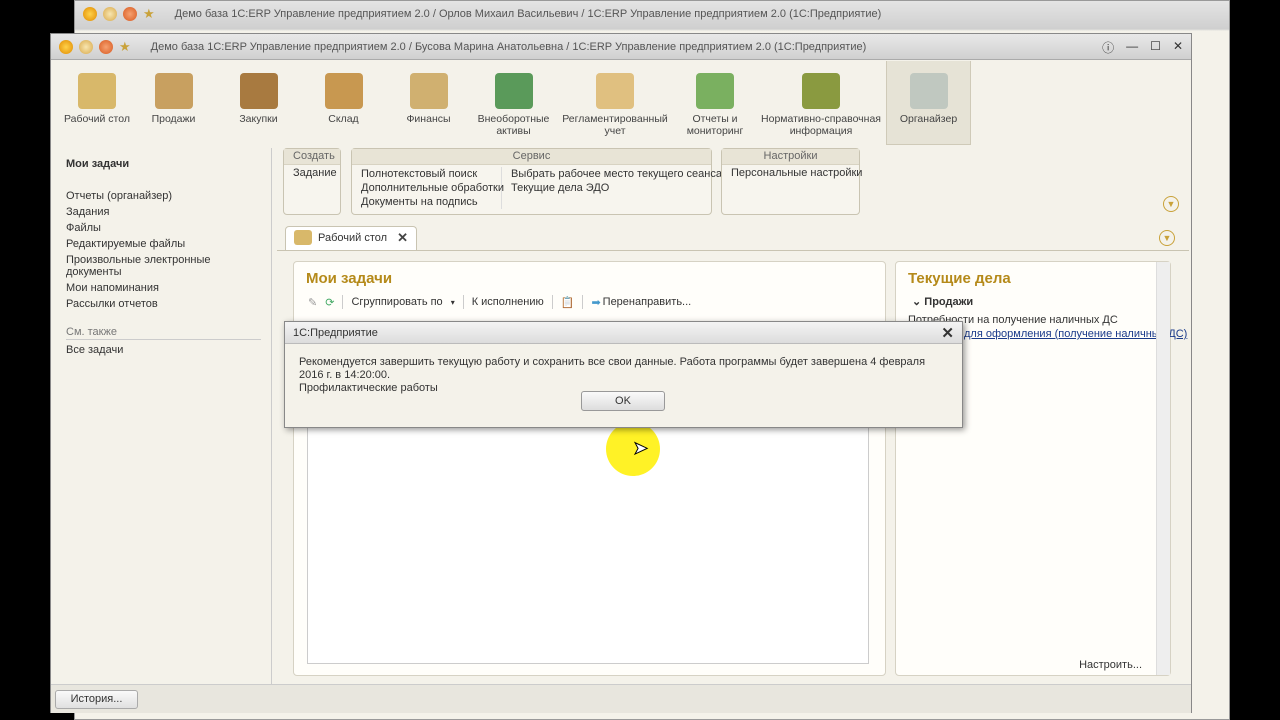  I want to click on edit-icon: ✎, so click(312, 302).